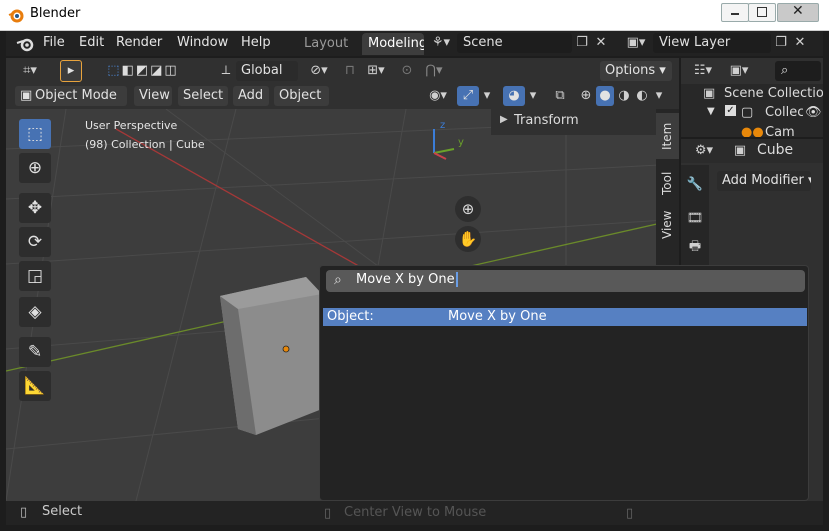  What do you see at coordinates (350, 71) in the screenshot?
I see `magnet-icon: ⊓` at bounding box center [350, 71].